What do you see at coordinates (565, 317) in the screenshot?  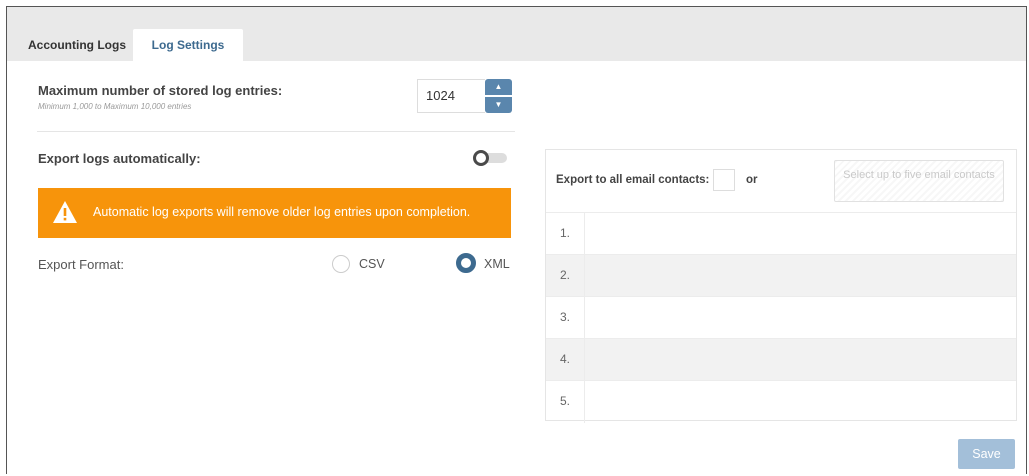 I see `row-number: 3.` at bounding box center [565, 317].